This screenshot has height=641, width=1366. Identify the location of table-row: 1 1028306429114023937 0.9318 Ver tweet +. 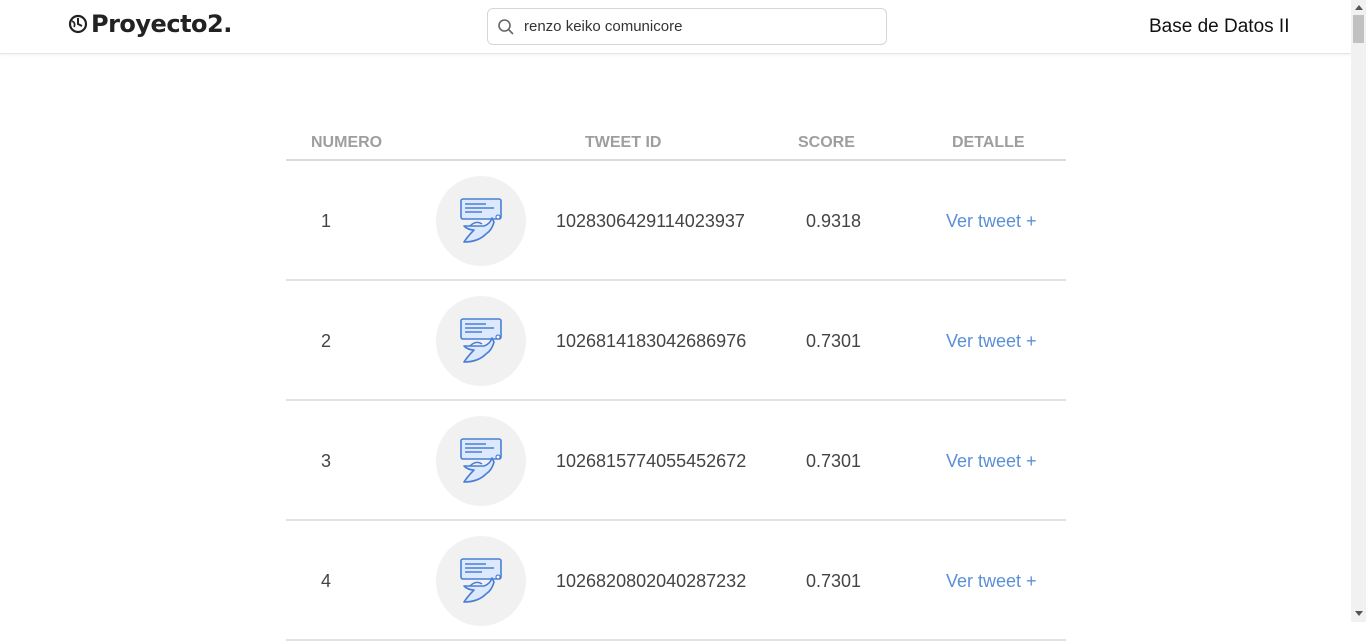
(676, 221).